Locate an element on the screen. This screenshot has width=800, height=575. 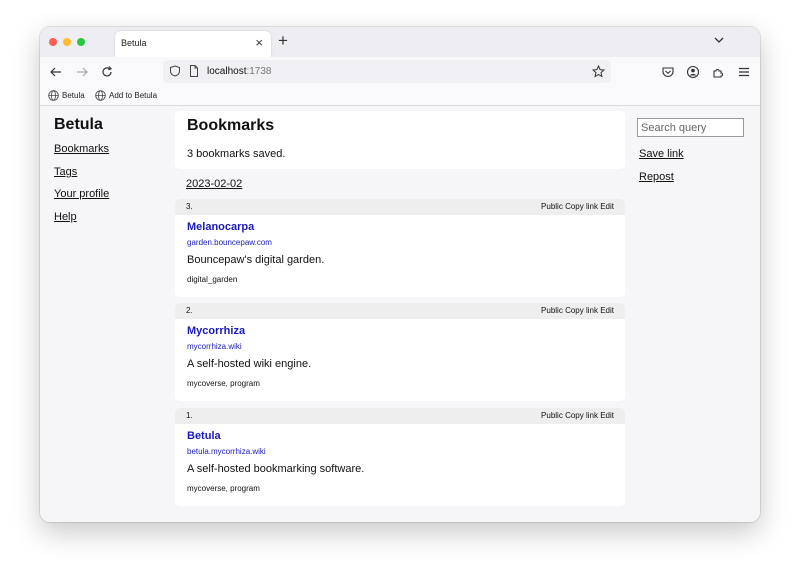
bookmark-card-header: 1. Public Copy link Edit is located at coordinates (400, 416).